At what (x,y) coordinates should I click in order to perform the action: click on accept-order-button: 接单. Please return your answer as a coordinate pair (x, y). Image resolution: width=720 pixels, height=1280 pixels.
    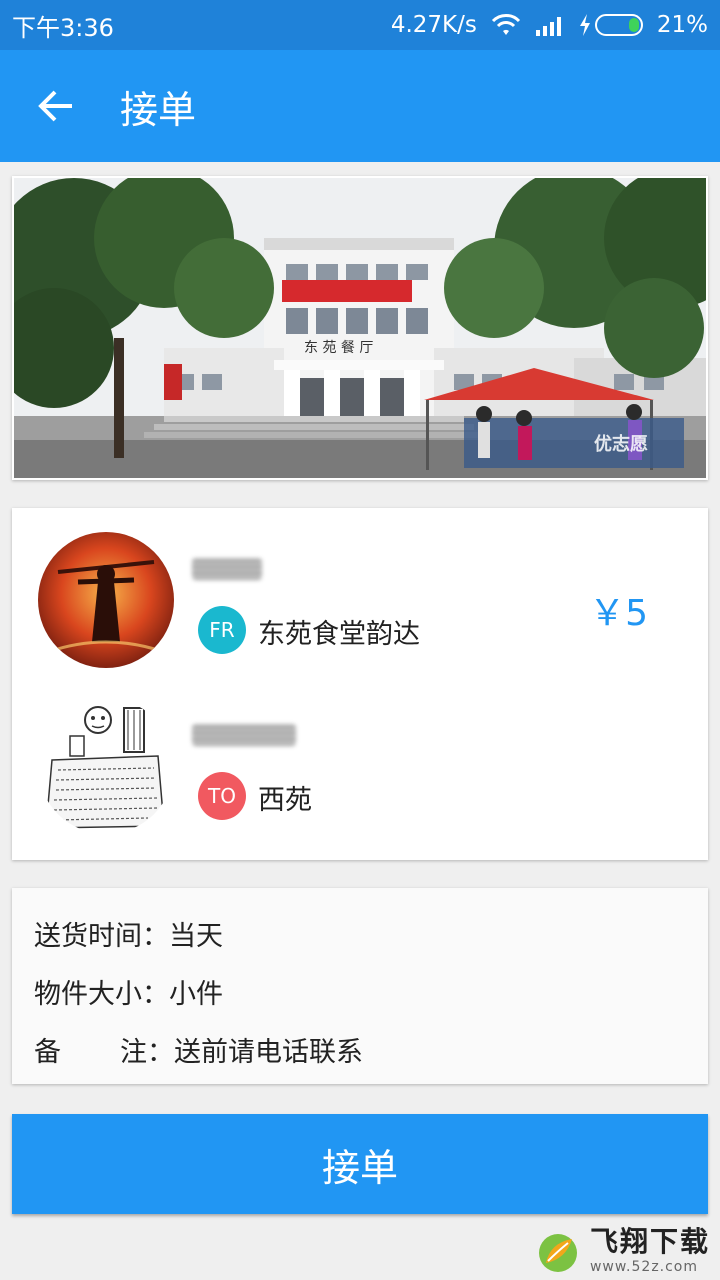
    Looking at the image, I should click on (360, 1164).